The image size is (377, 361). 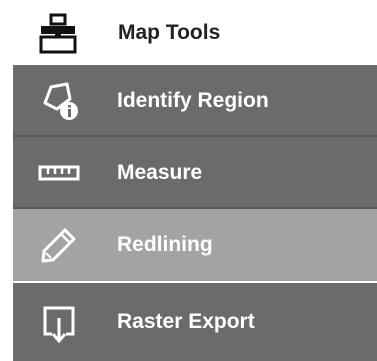 I want to click on menu-item-label: Redlining, so click(x=165, y=244).